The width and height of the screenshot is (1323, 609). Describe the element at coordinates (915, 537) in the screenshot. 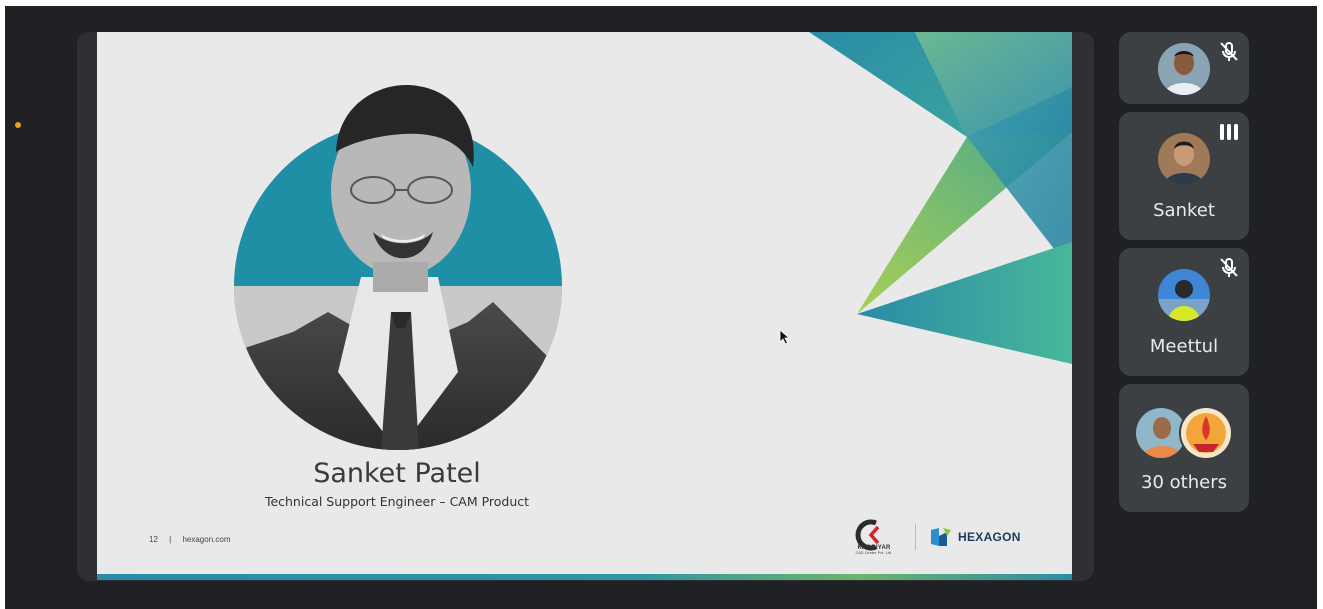

I see `logo-divider` at that location.